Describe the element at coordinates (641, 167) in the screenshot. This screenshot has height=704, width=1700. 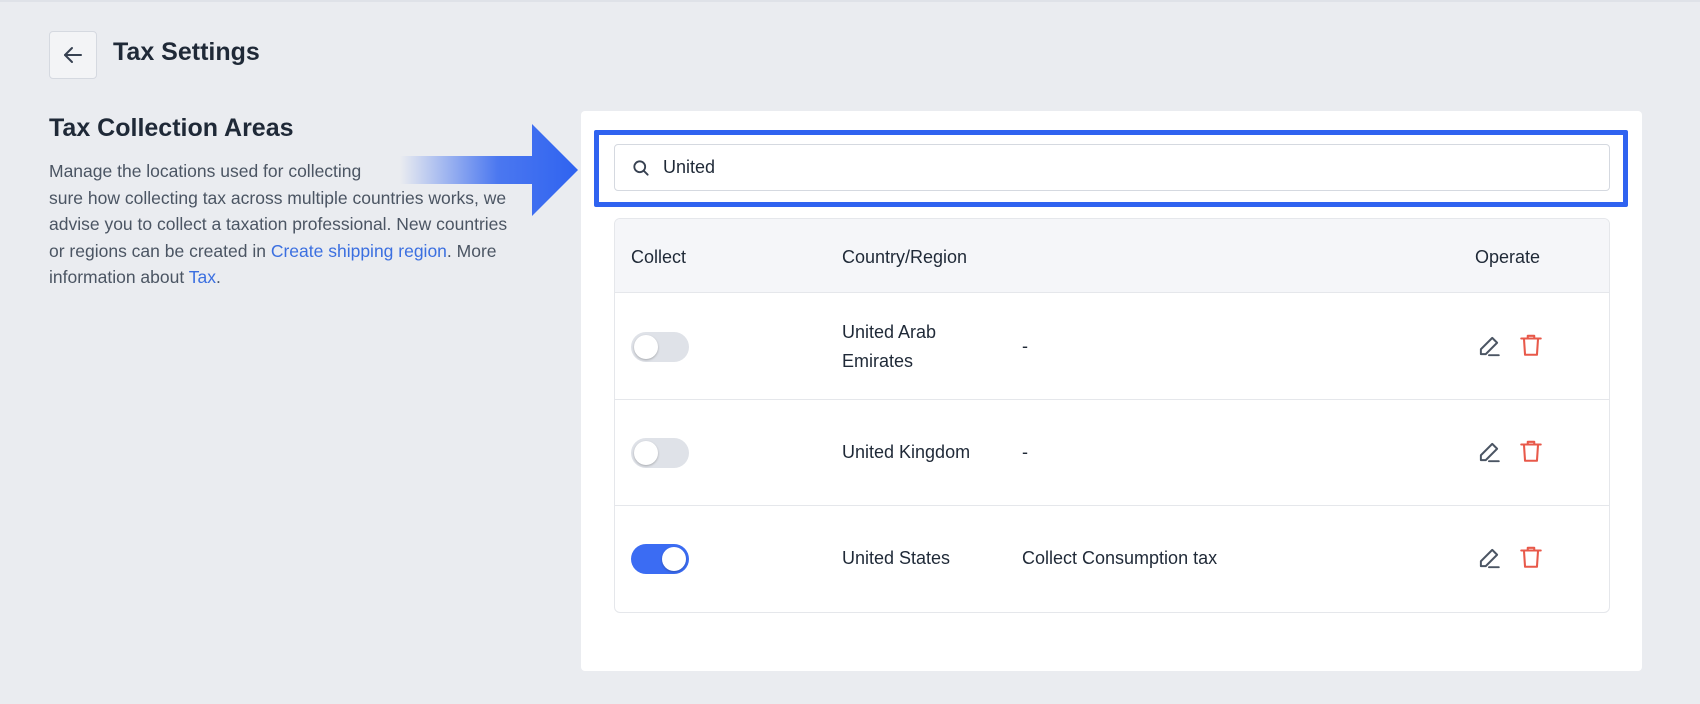
I see `search-icon` at that location.